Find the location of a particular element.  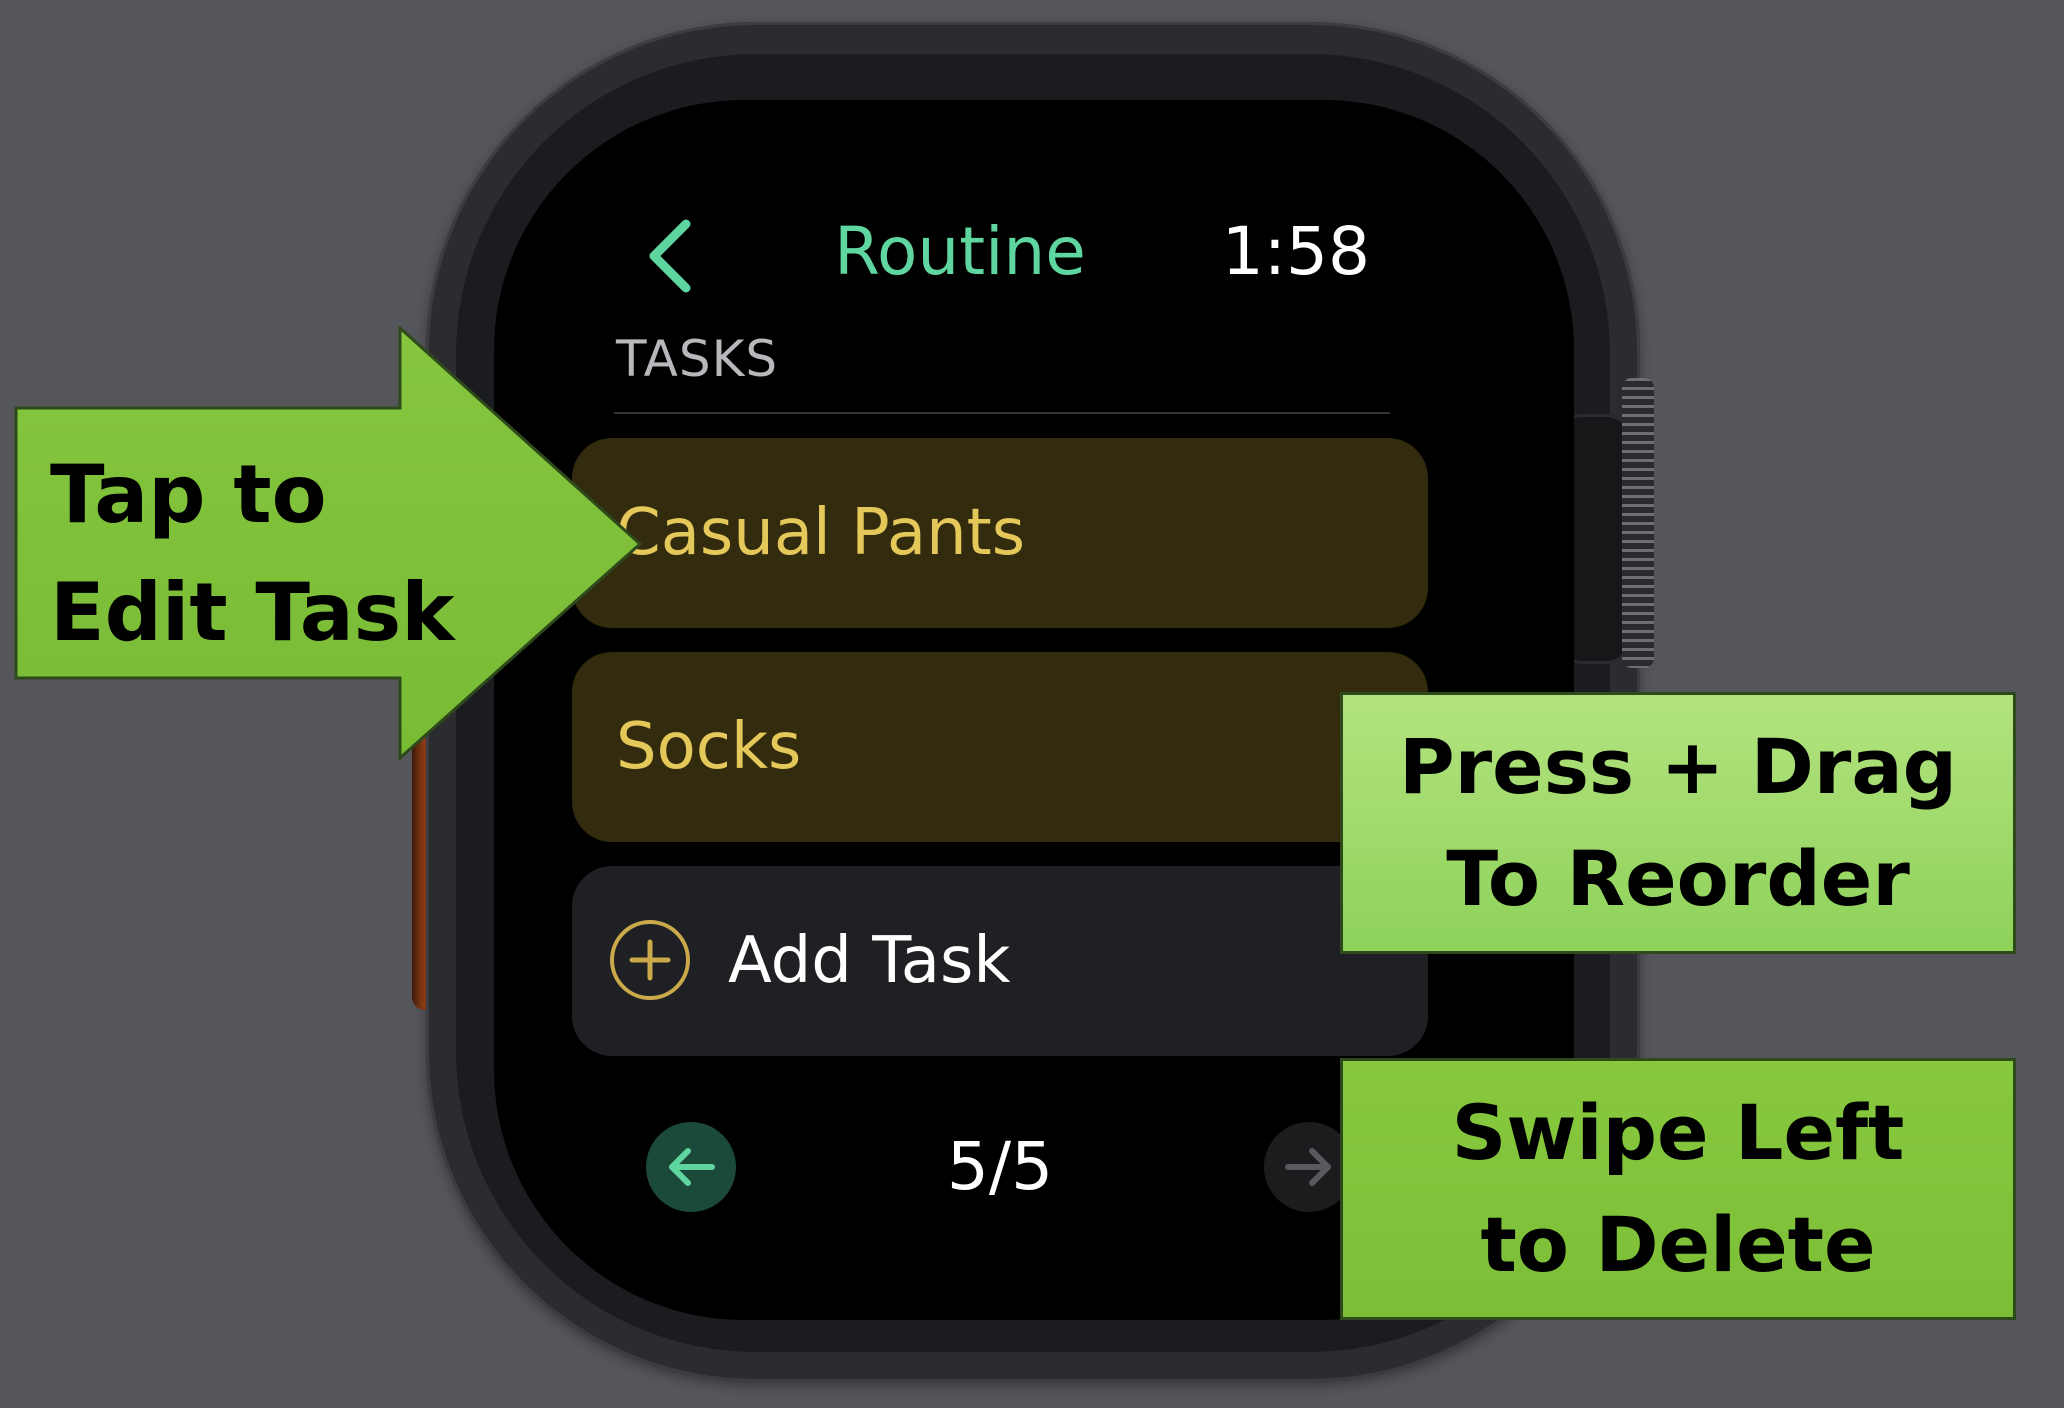

section-header: TASKS is located at coordinates (697, 359).